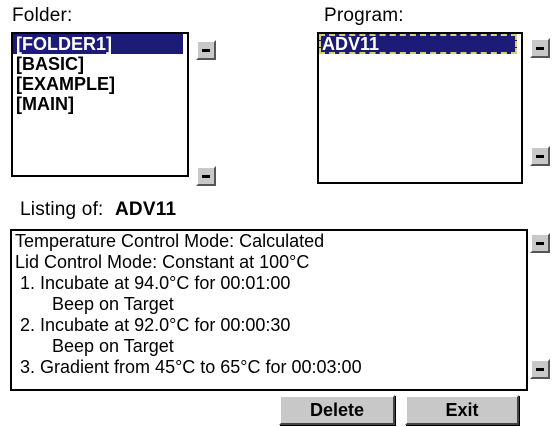  I want to click on folder-scroll-down-button, so click(206, 176).